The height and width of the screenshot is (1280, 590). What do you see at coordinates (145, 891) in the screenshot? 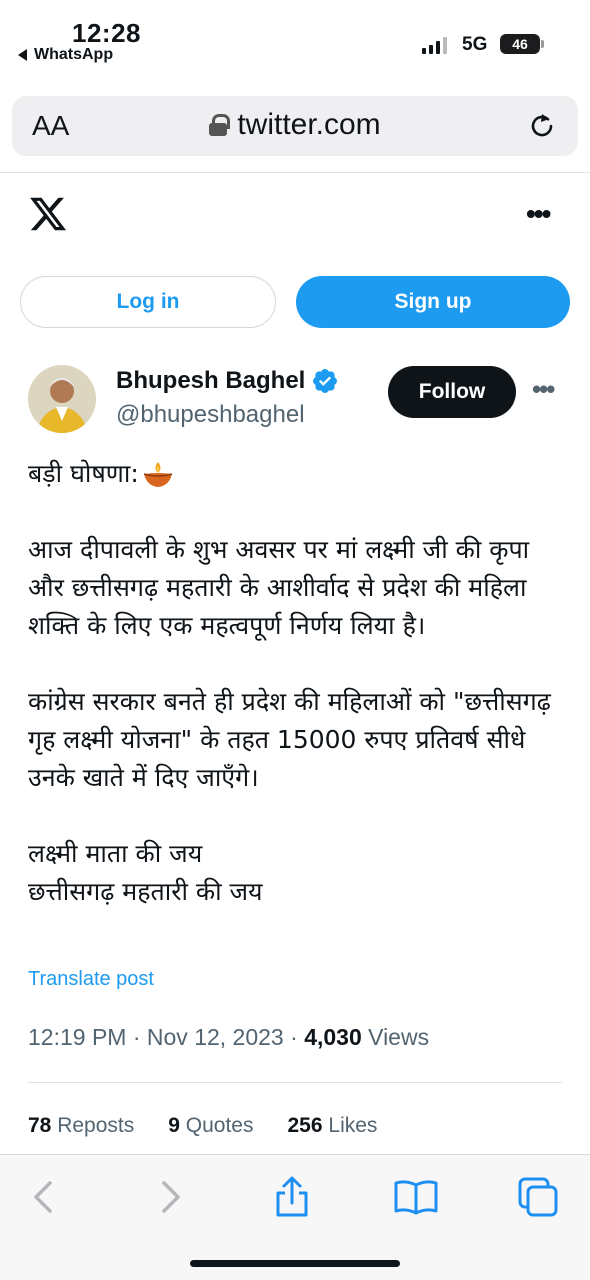
I see `tweet-closing-2: छत्तीसगढ़ महतारी की जय` at bounding box center [145, 891].